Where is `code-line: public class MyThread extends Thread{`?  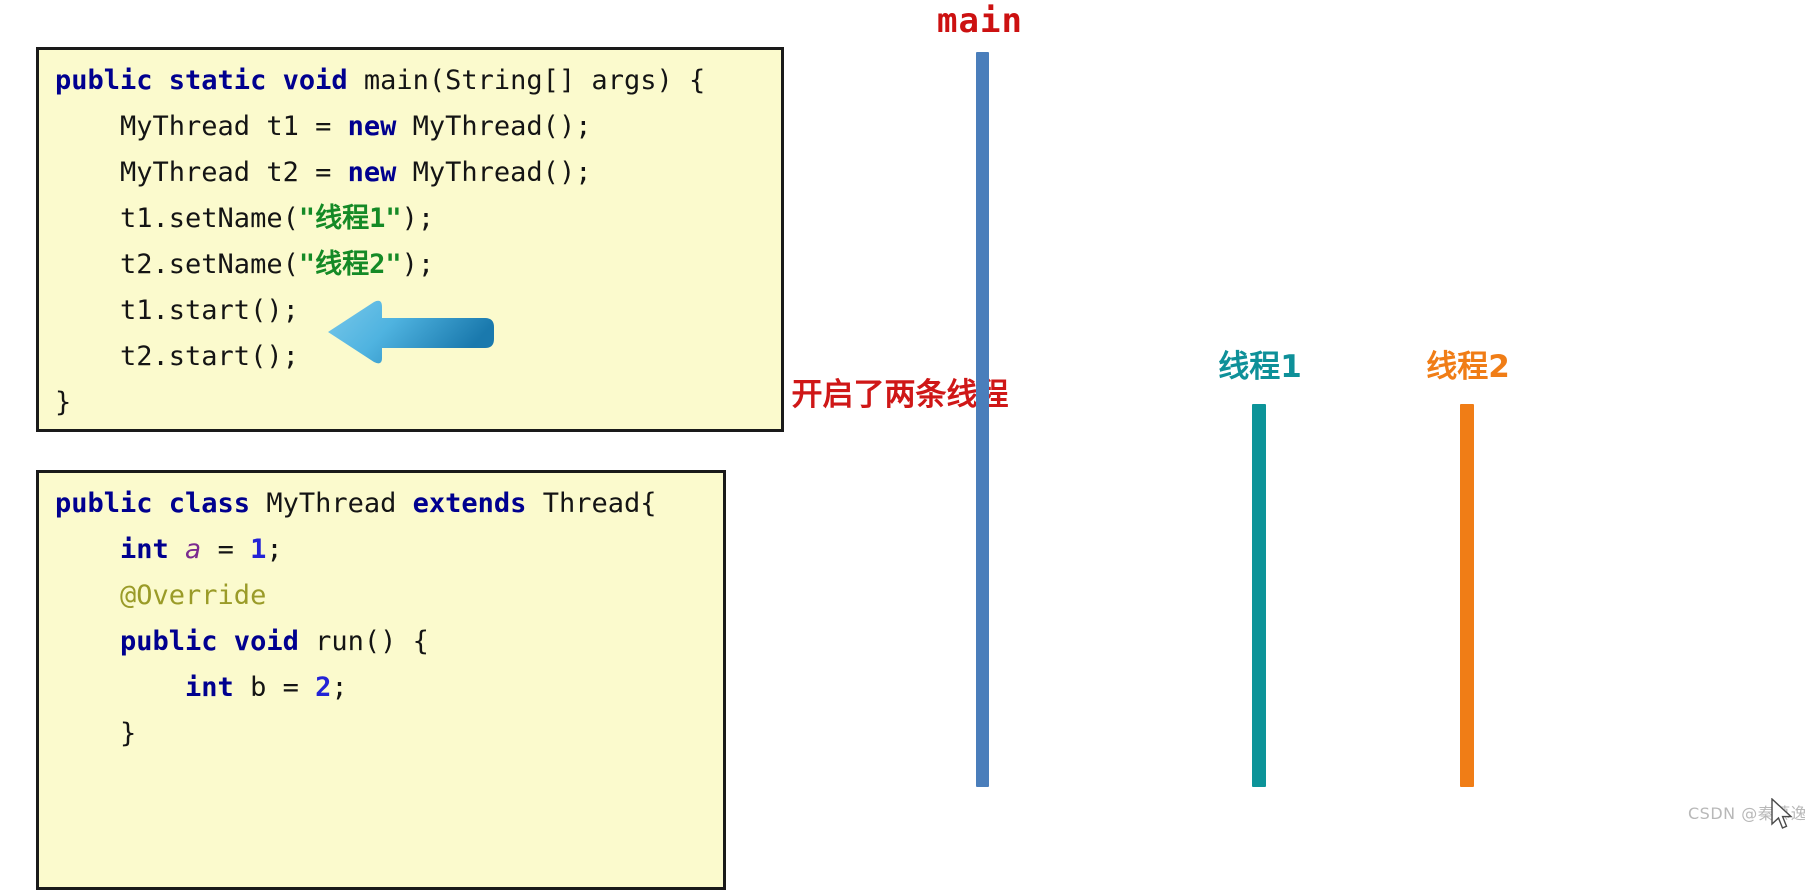
code-line: public class MyThread extends Thread{ is located at coordinates (381, 504).